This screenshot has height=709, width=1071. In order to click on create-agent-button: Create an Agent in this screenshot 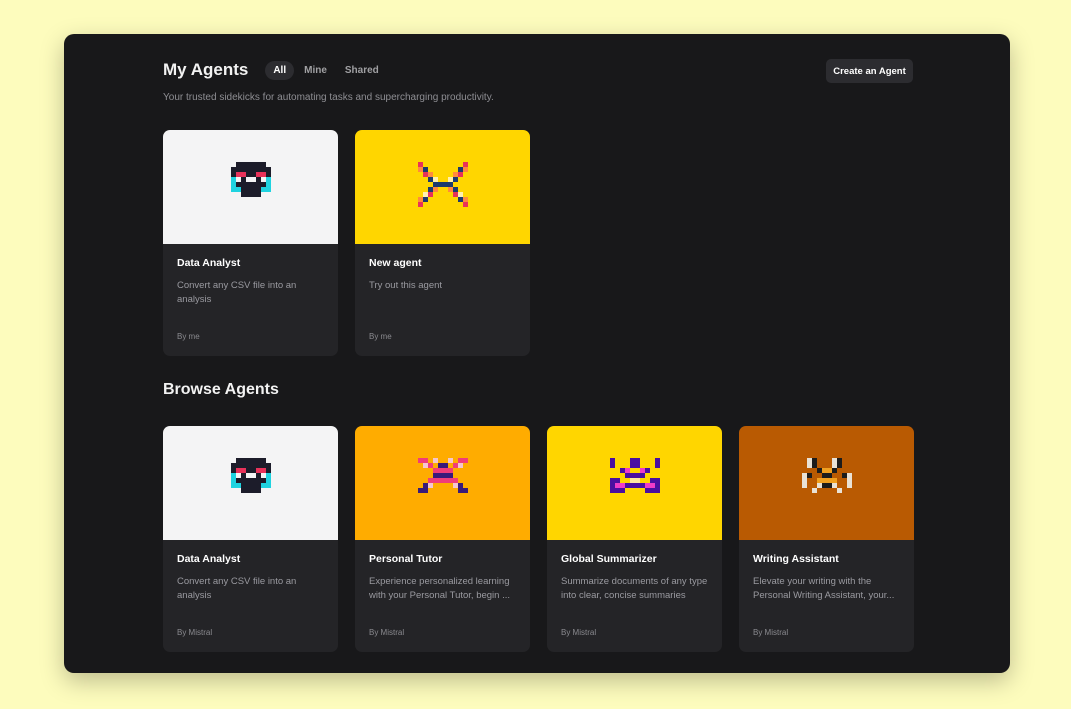, I will do `click(869, 71)`.